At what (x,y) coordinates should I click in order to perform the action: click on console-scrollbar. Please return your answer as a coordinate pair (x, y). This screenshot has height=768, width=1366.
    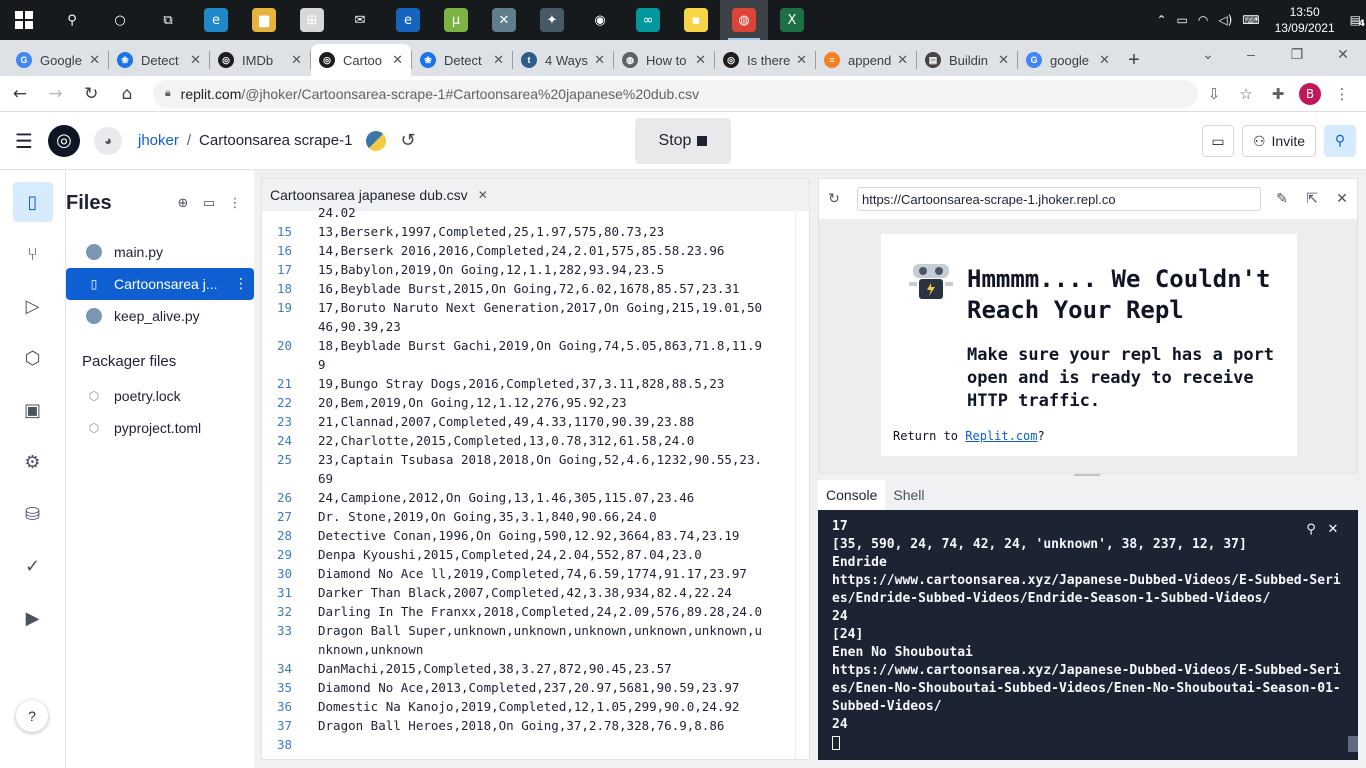
    Looking at the image, I should click on (1353, 744).